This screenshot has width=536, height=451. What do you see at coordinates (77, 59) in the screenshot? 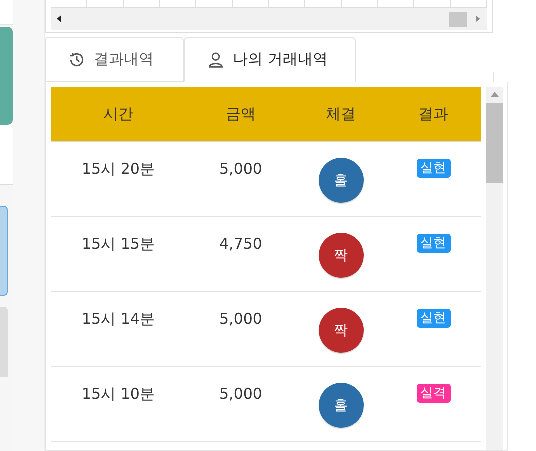
I see `history-icon` at bounding box center [77, 59].